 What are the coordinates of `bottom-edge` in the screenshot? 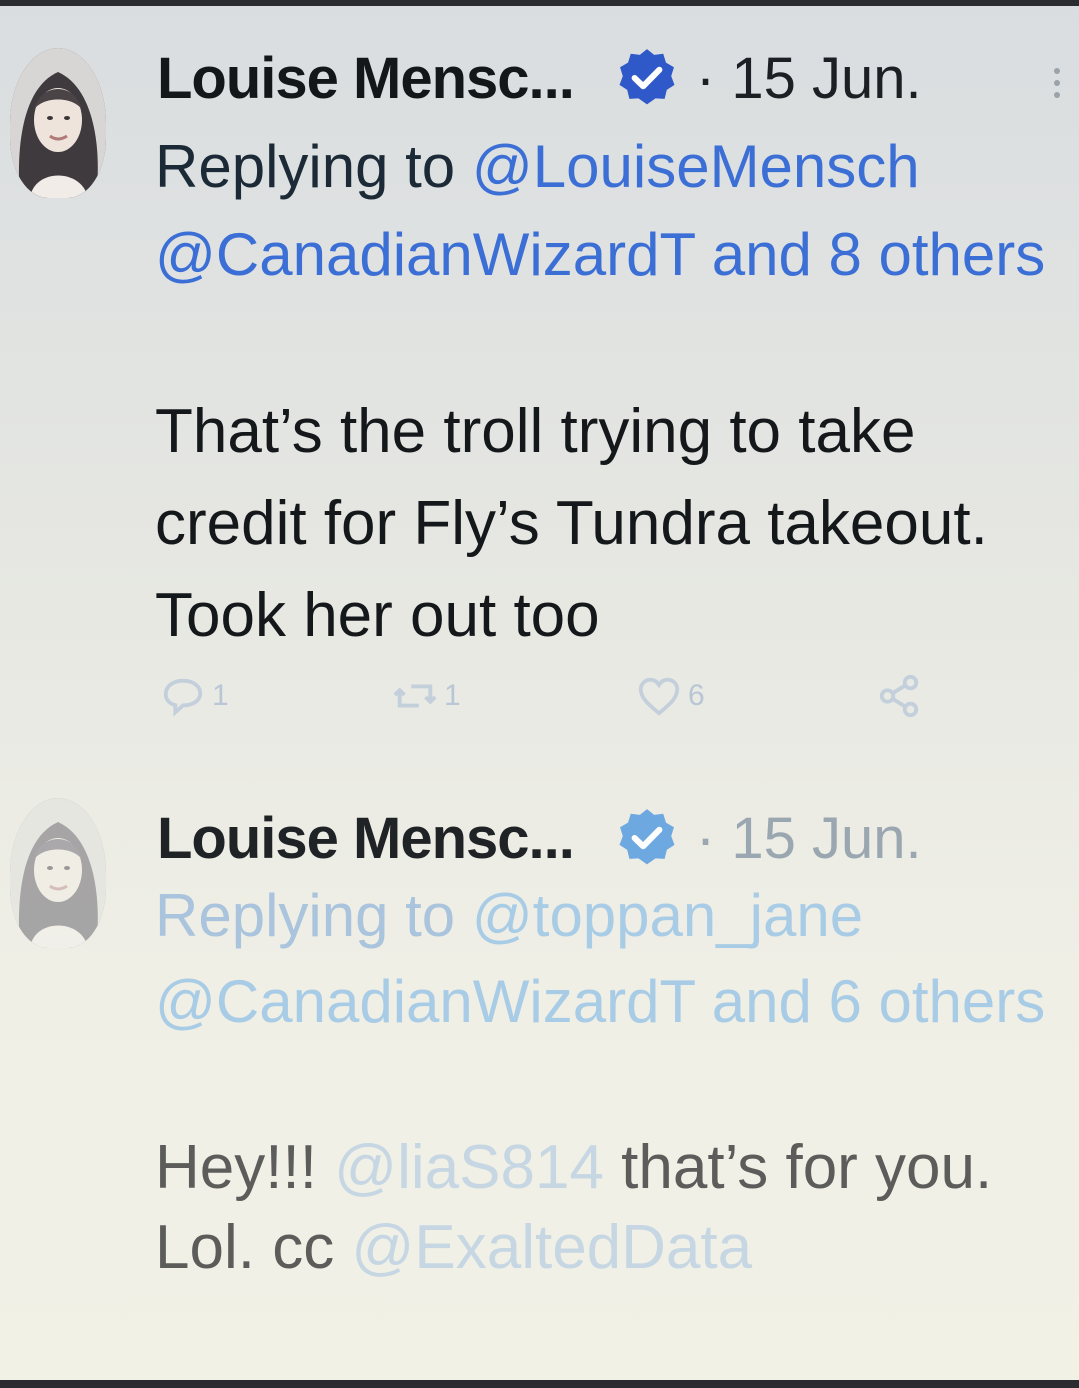 It's located at (539, 1384).